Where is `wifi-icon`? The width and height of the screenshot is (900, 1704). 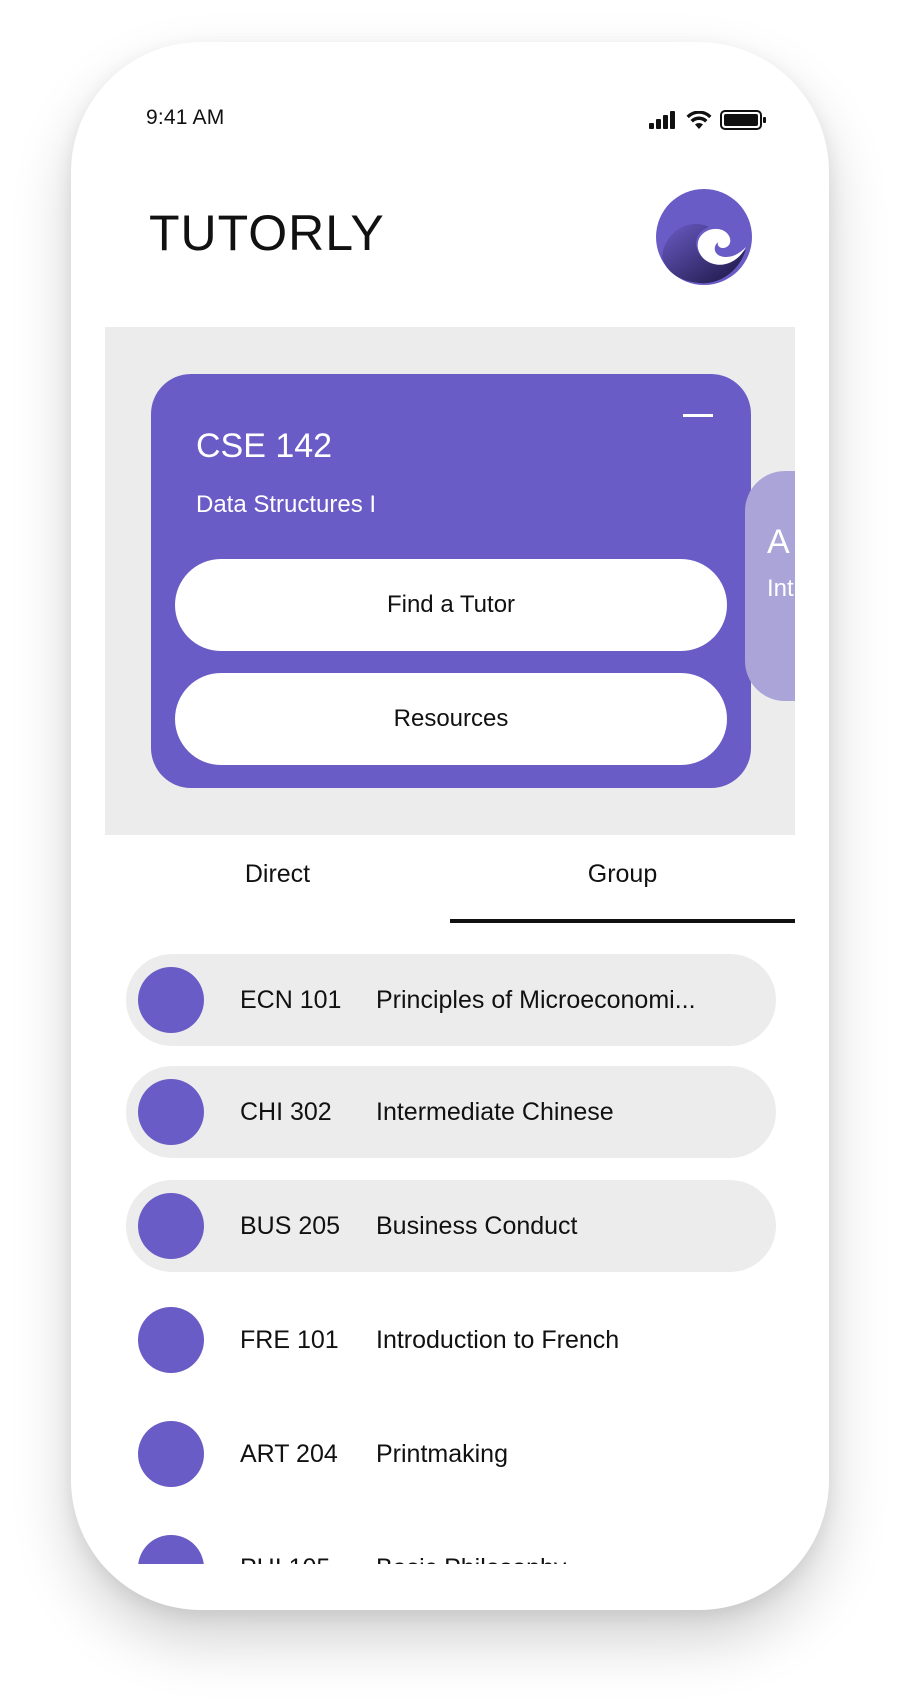
wifi-icon is located at coordinates (699, 119).